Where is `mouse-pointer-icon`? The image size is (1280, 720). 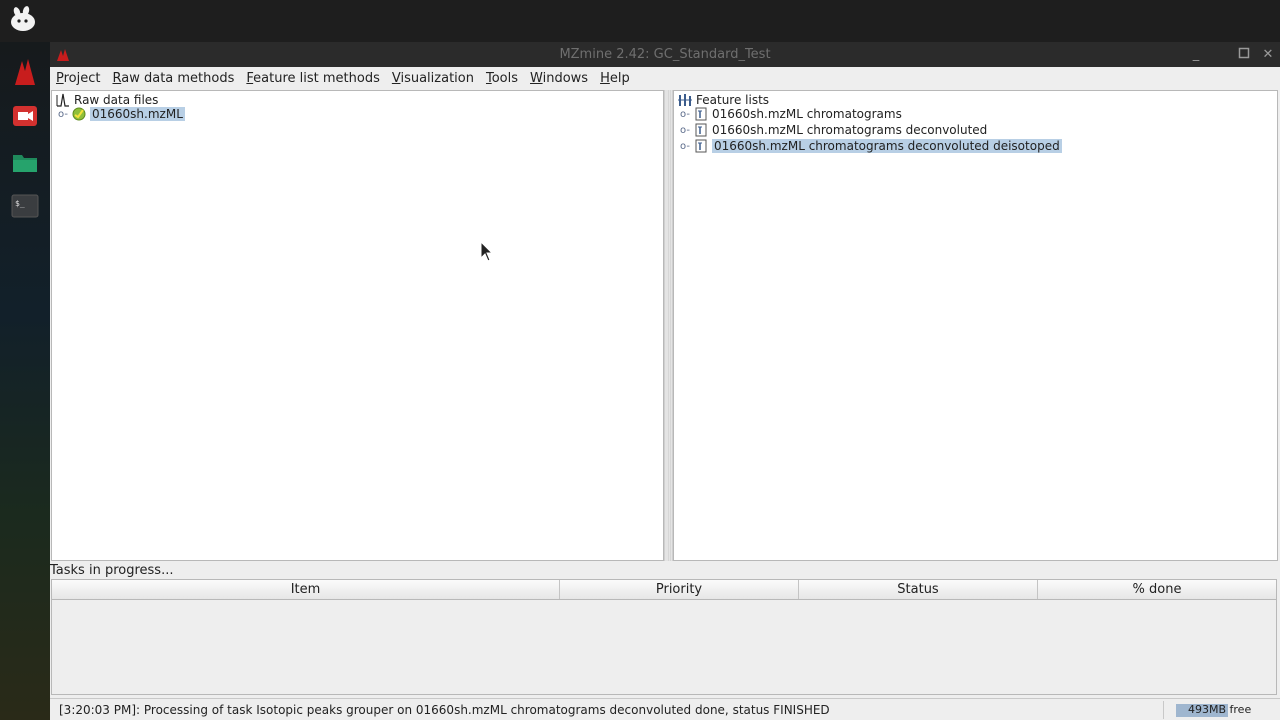
mouse-pointer-icon is located at coordinates (487, 251).